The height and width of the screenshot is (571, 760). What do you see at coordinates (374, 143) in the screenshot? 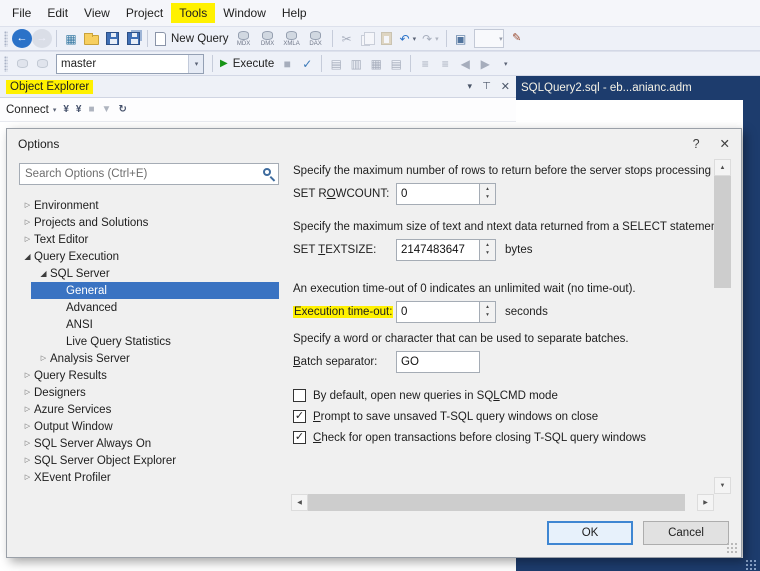
I see `dialog-title-bar: Options ? ✕` at bounding box center [374, 143].